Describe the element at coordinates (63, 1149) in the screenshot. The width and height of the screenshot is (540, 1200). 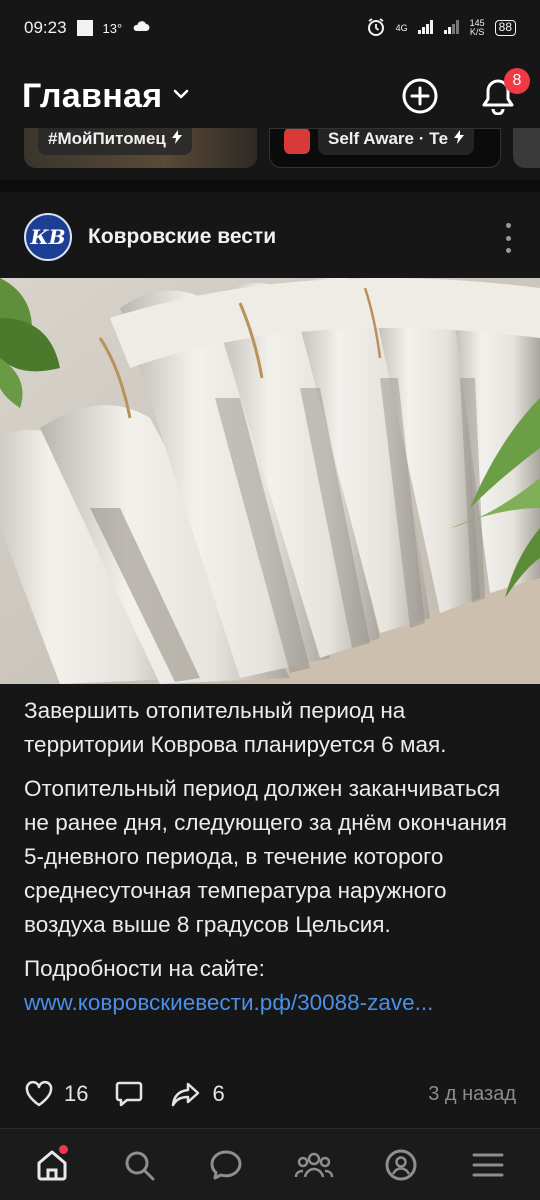
I see `home-notification-dot` at that location.